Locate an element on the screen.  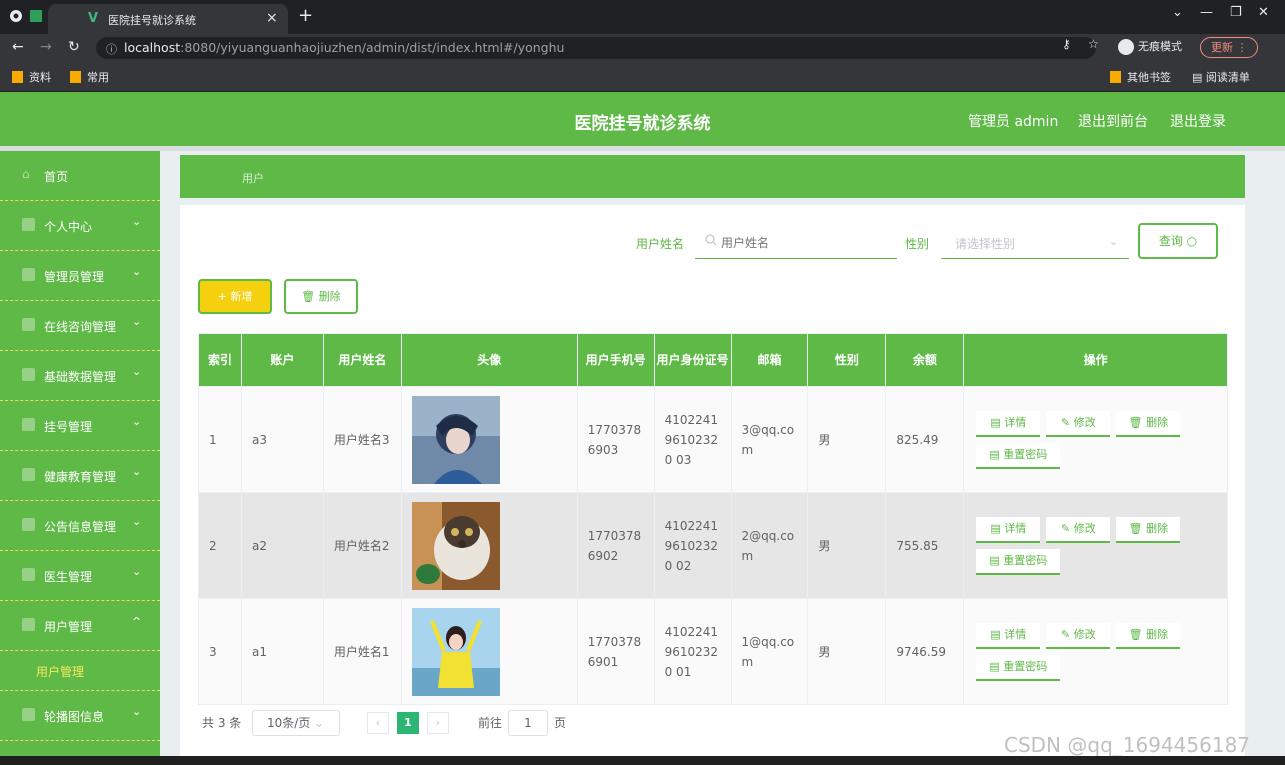
name-search-label: 用户姓名 is located at coordinates (660, 244).